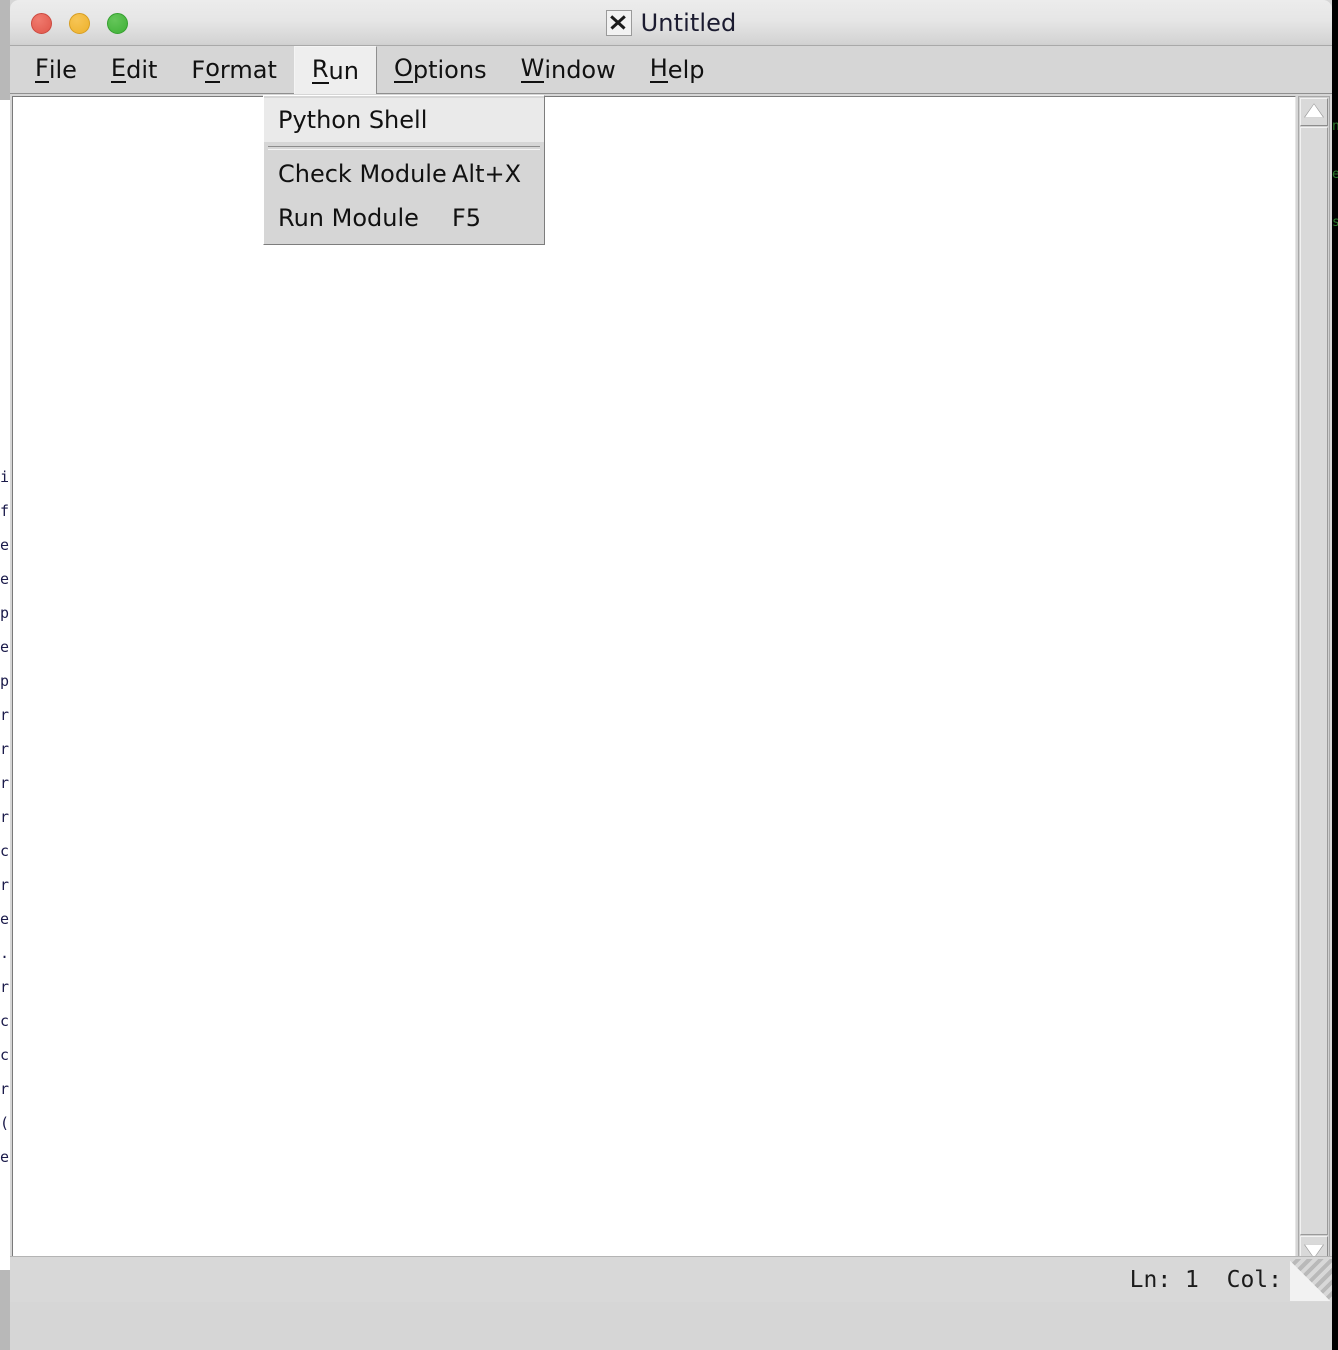 Image resolution: width=1338 pixels, height=1350 pixels. I want to click on scrollbar-thumb, so click(1314, 681).